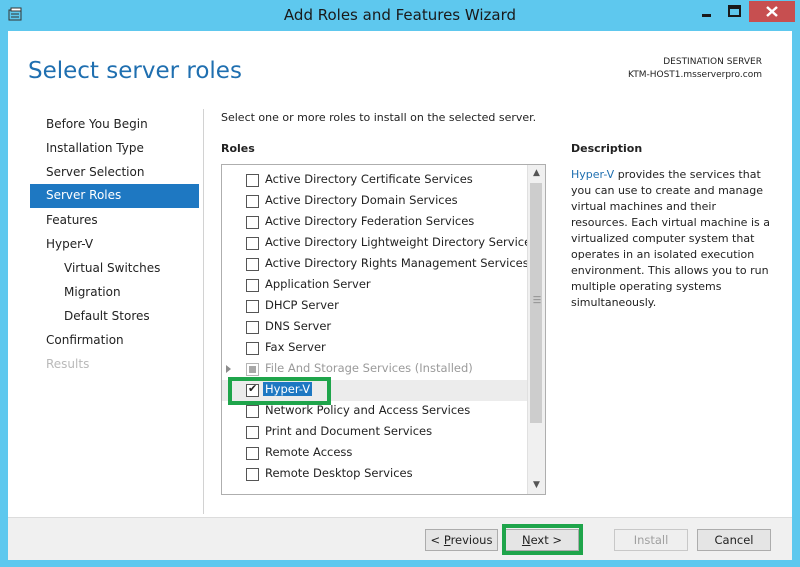 Image resolution: width=800 pixels, height=567 pixels. I want to click on nav-server-selection: Server Selection, so click(114, 173).